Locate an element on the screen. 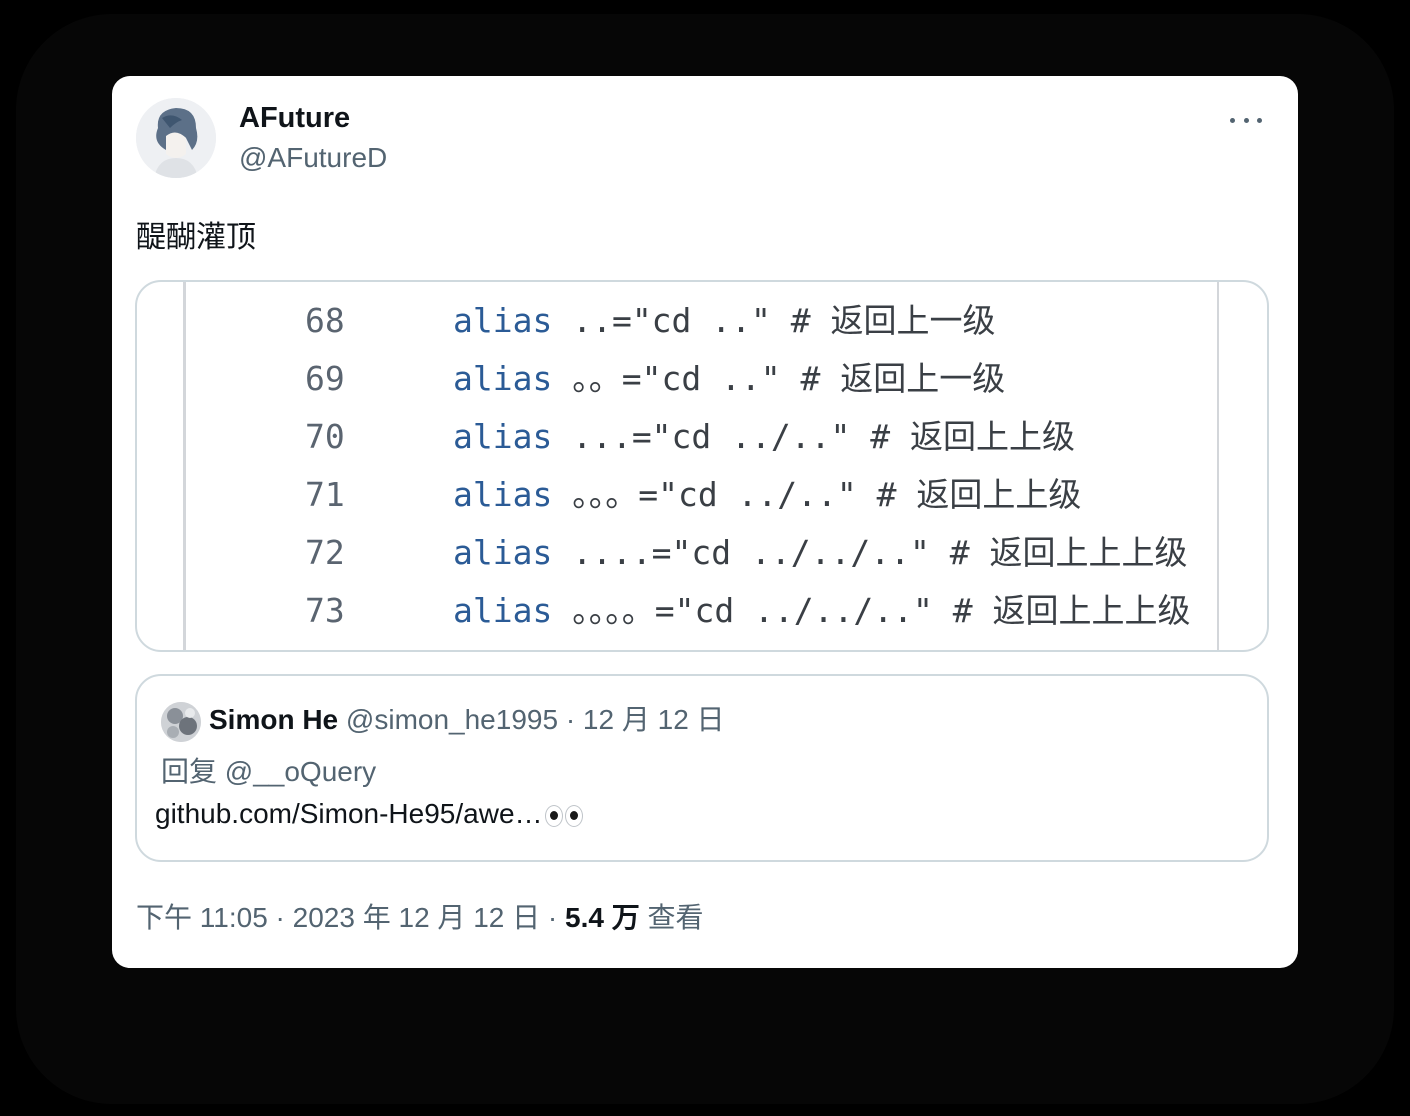  code-text: alias 。。="cd .." # 返回上一级 is located at coordinates (729, 379).